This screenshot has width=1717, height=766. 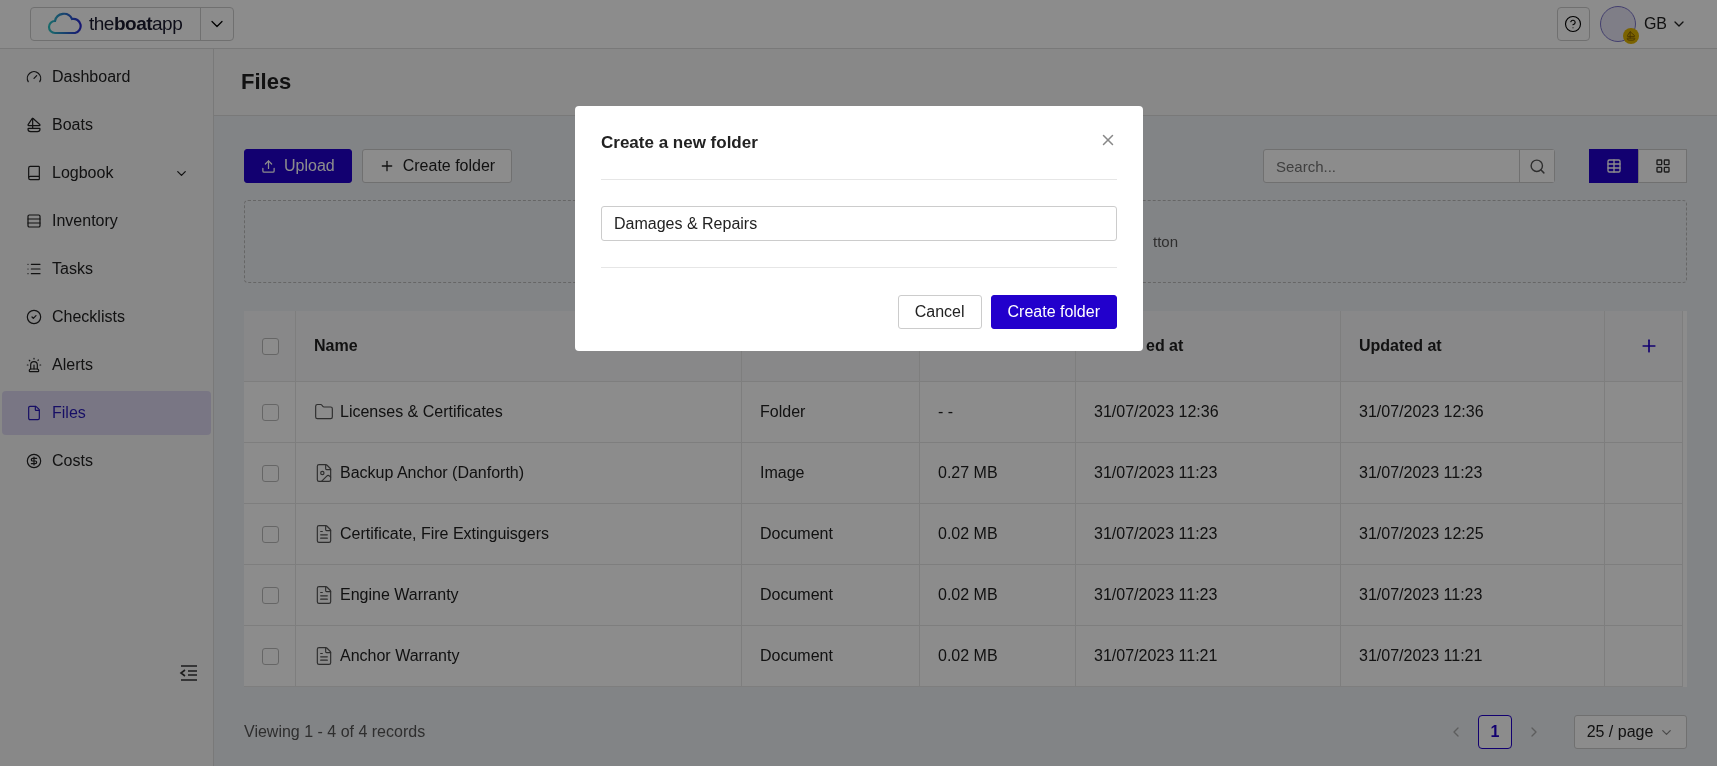 I want to click on sidebar-item: Files, so click(x=106, y=413).